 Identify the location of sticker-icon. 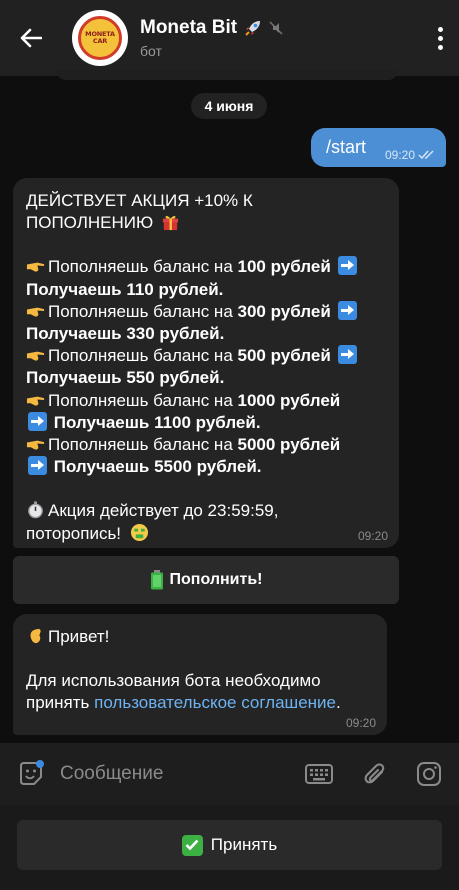
(32, 772).